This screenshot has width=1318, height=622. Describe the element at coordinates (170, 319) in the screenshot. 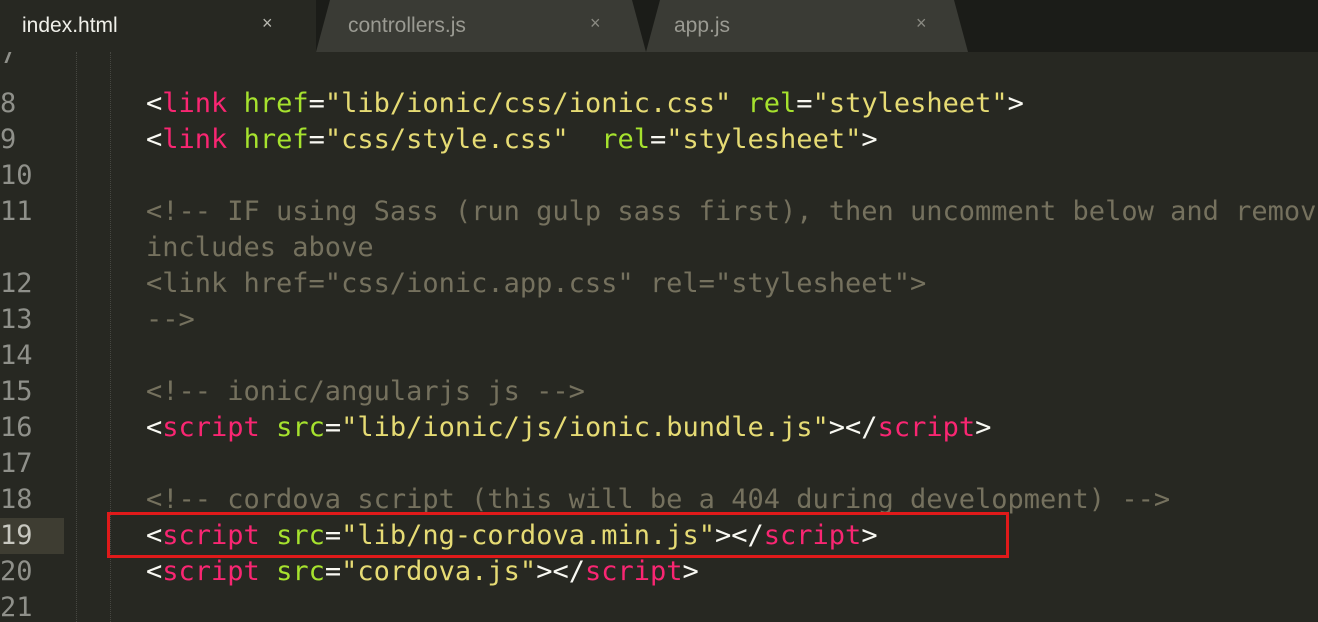

I see `code-line-13: -->` at that location.